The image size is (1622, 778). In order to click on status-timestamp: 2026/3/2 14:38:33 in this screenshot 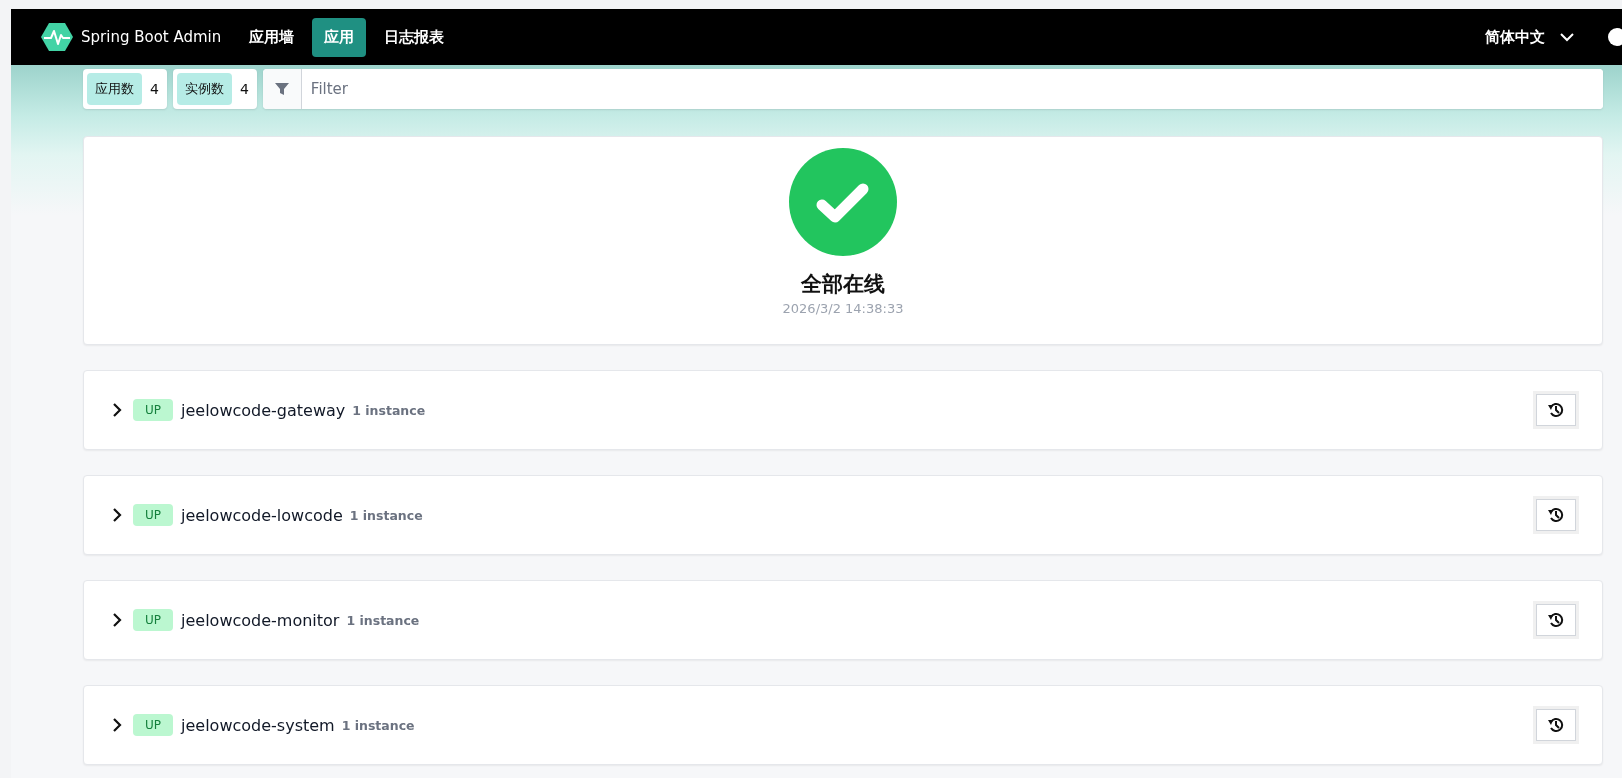, I will do `click(843, 308)`.